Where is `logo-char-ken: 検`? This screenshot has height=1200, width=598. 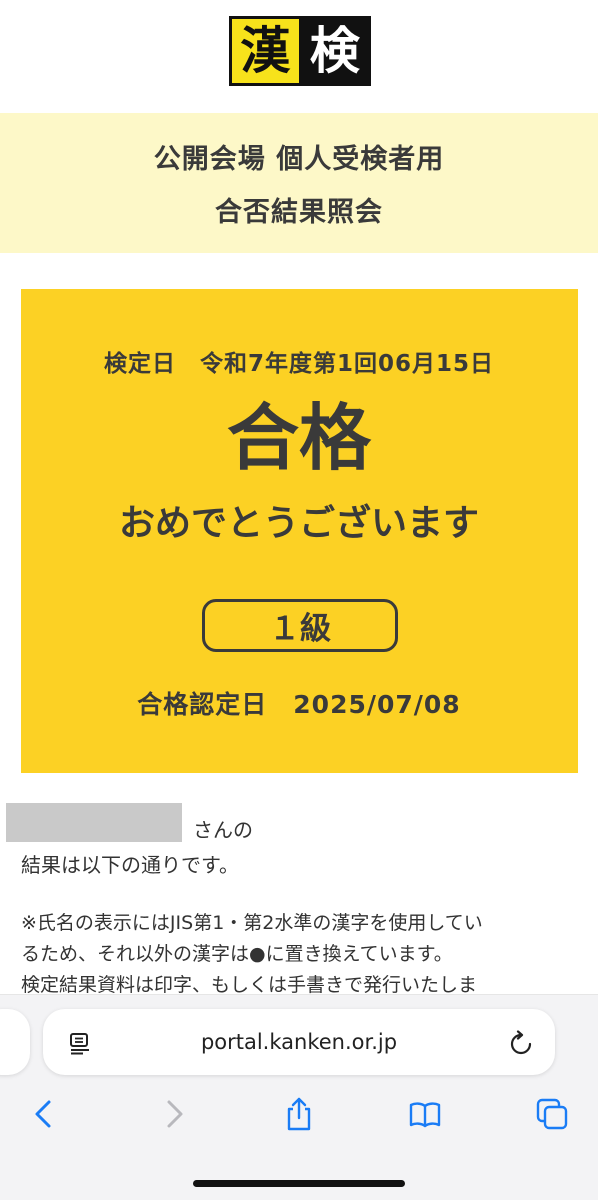 logo-char-ken: 検 is located at coordinates (334, 51).